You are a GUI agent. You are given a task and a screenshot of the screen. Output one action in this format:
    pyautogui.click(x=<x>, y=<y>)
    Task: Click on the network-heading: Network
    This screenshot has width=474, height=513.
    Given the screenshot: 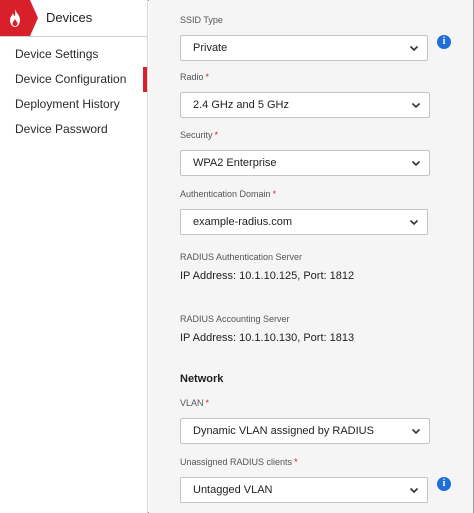 What is the action you would take?
    pyautogui.click(x=202, y=379)
    